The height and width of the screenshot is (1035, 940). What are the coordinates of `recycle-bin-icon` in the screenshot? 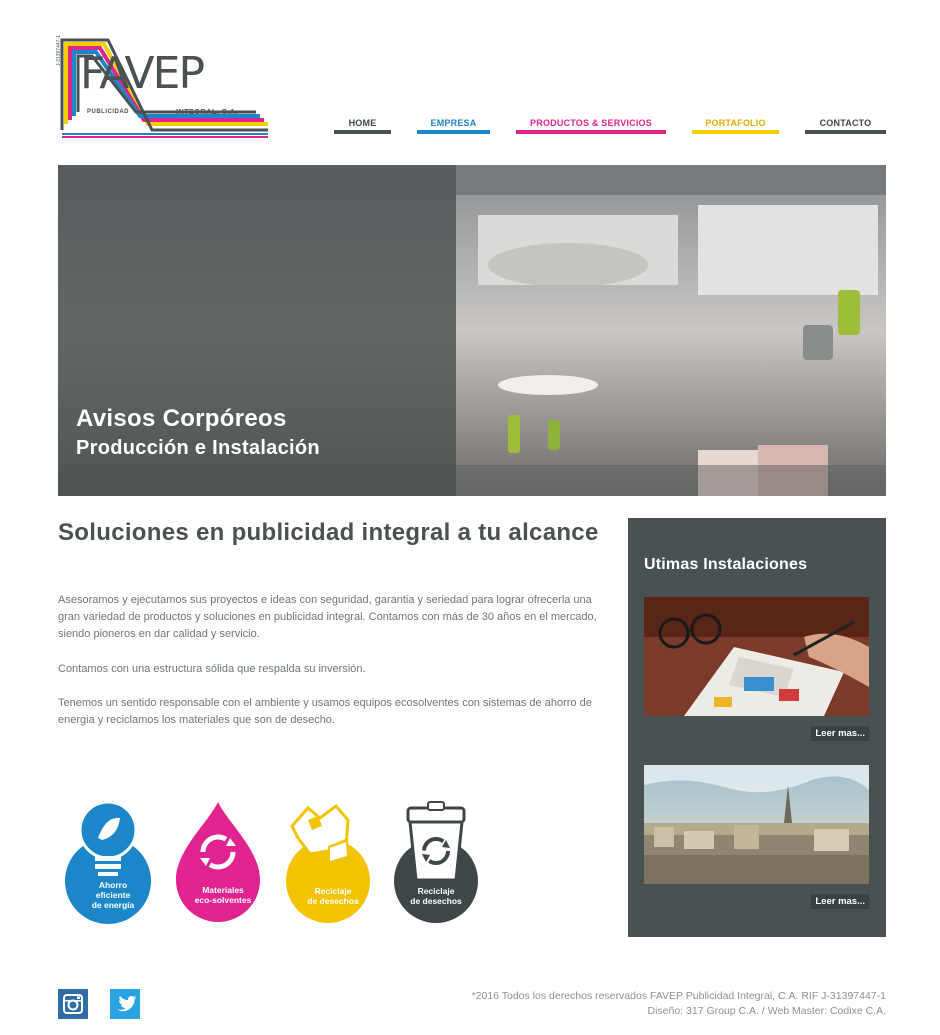 It's located at (436, 862).